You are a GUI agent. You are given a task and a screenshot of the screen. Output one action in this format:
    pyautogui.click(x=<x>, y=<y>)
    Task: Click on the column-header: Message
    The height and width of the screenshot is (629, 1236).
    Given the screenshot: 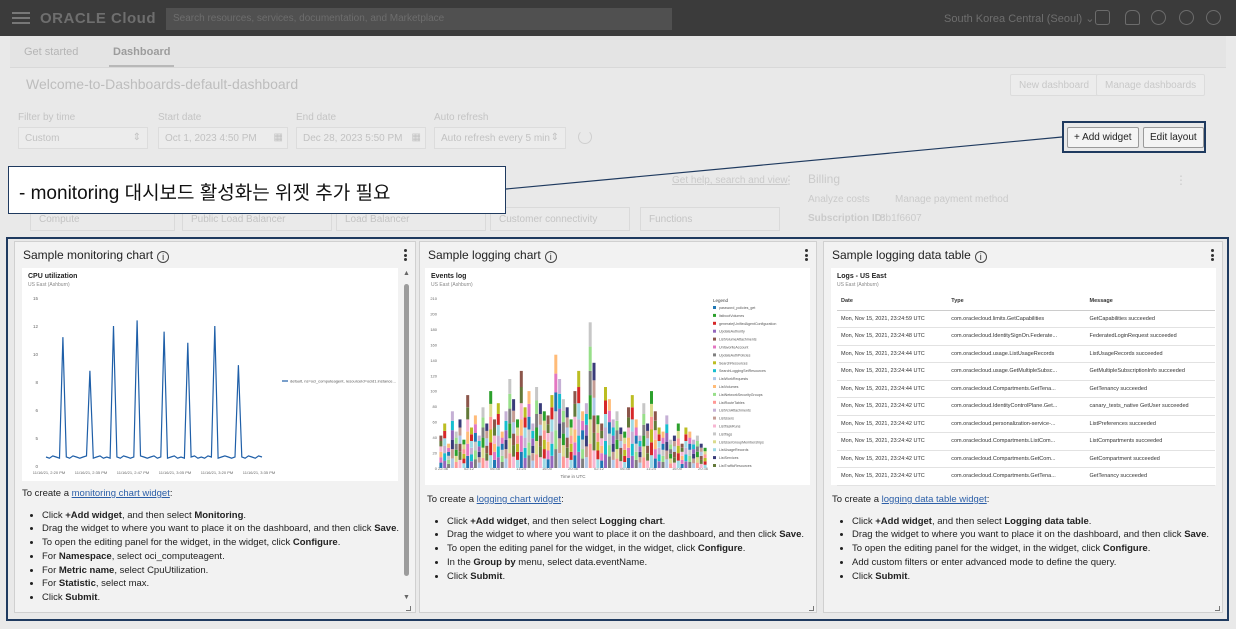 What is the action you would take?
    pyautogui.click(x=1150, y=302)
    